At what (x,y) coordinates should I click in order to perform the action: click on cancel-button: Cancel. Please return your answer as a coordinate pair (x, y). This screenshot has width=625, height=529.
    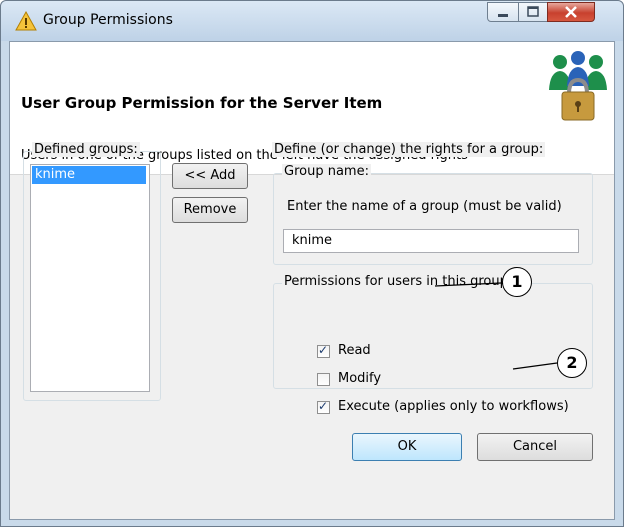
    Looking at the image, I should click on (535, 447).